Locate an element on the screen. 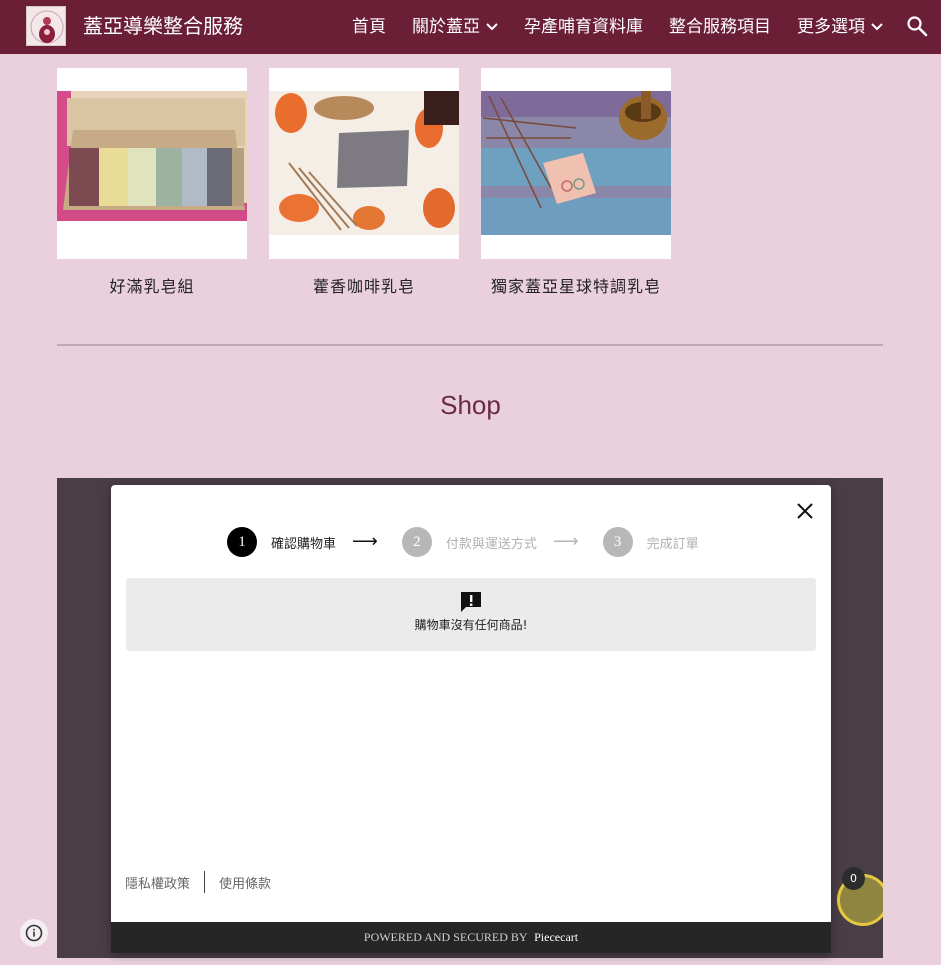  nav-item-services: 整合服務項目 is located at coordinates (720, 27).